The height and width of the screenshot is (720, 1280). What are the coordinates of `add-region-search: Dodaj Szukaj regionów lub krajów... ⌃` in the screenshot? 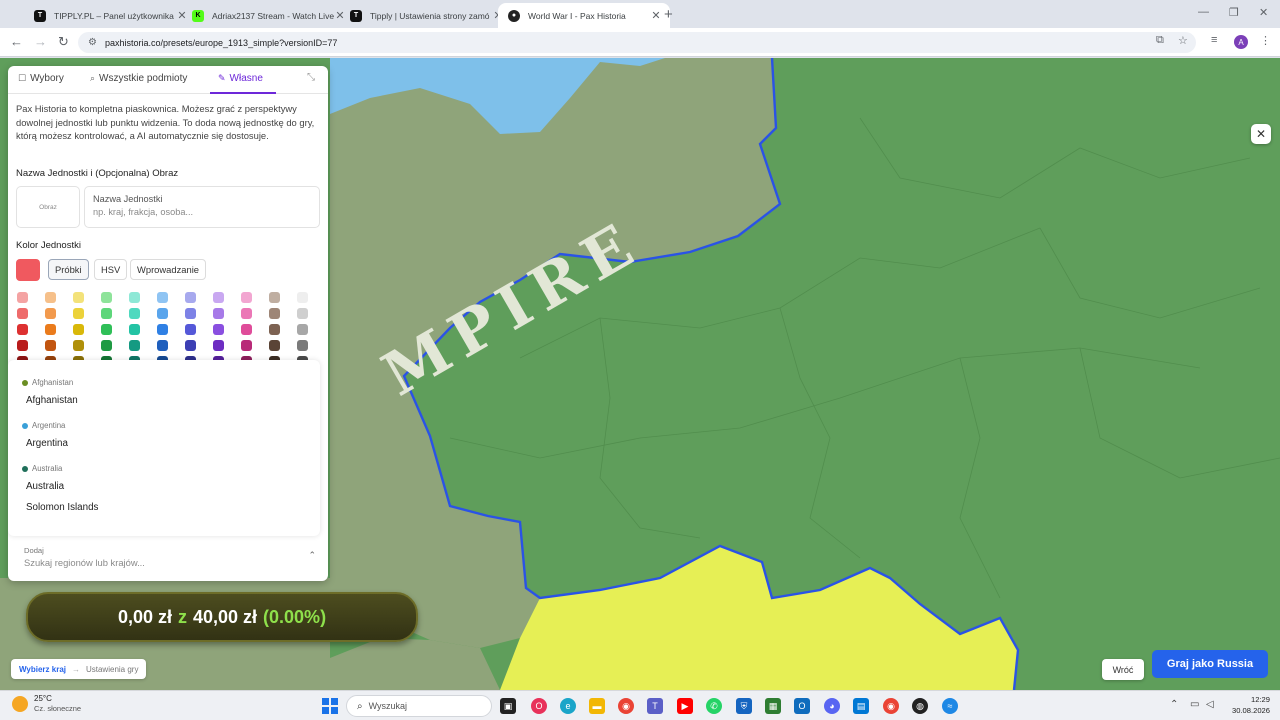 It's located at (168, 558).